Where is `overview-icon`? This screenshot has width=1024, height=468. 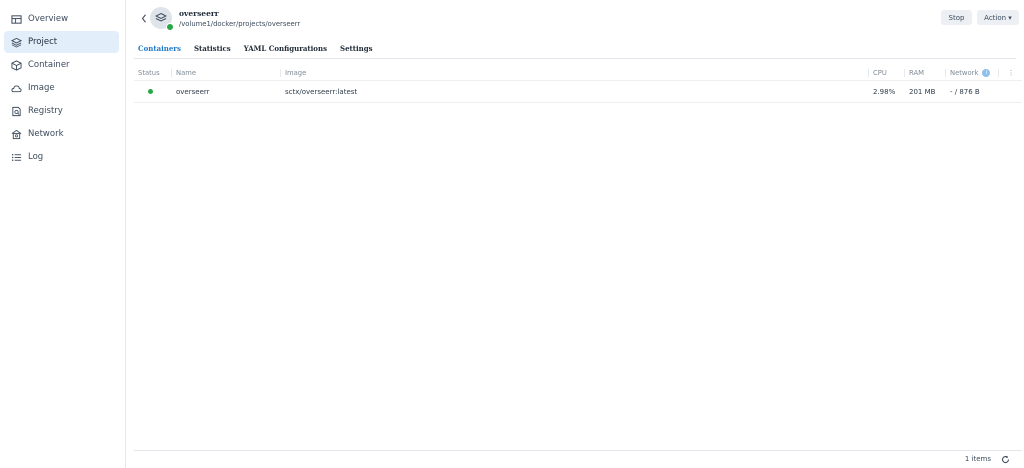 overview-icon is located at coordinates (16, 19).